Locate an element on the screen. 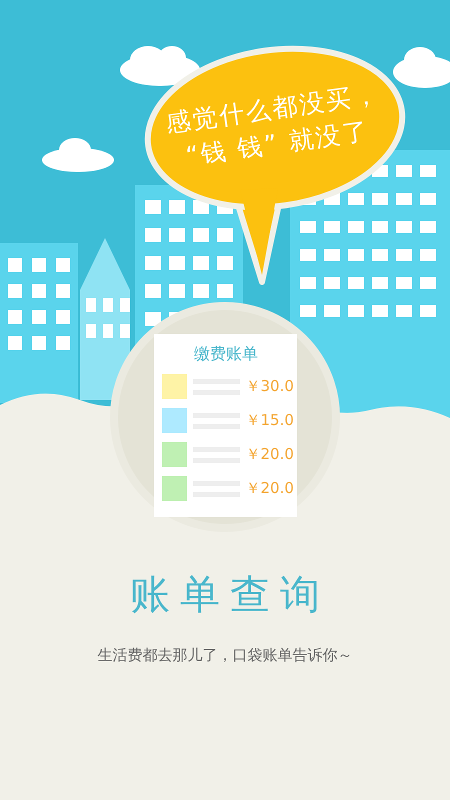  card-title: 缴费账单 is located at coordinates (226, 354).